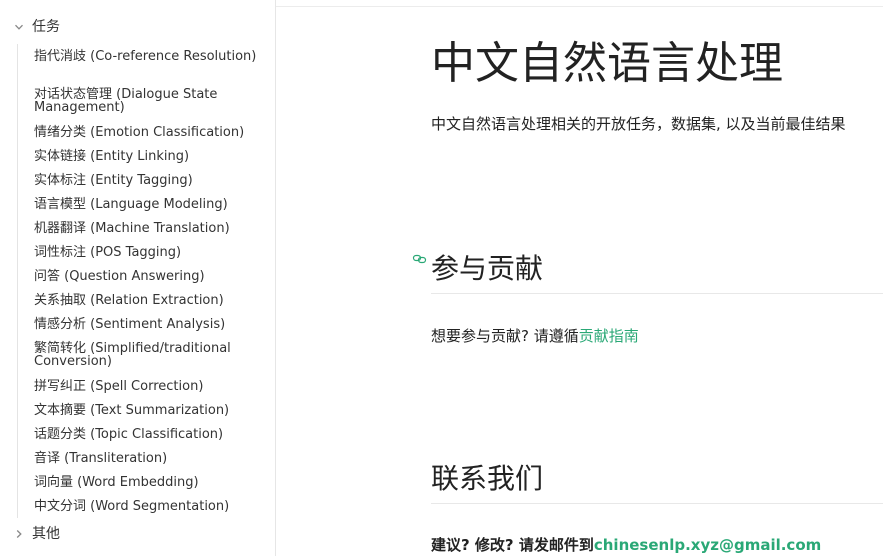 The height and width of the screenshot is (556, 883). Describe the element at coordinates (30, 534) in the screenshot. I see `sidebar-group-other: 其他` at that location.